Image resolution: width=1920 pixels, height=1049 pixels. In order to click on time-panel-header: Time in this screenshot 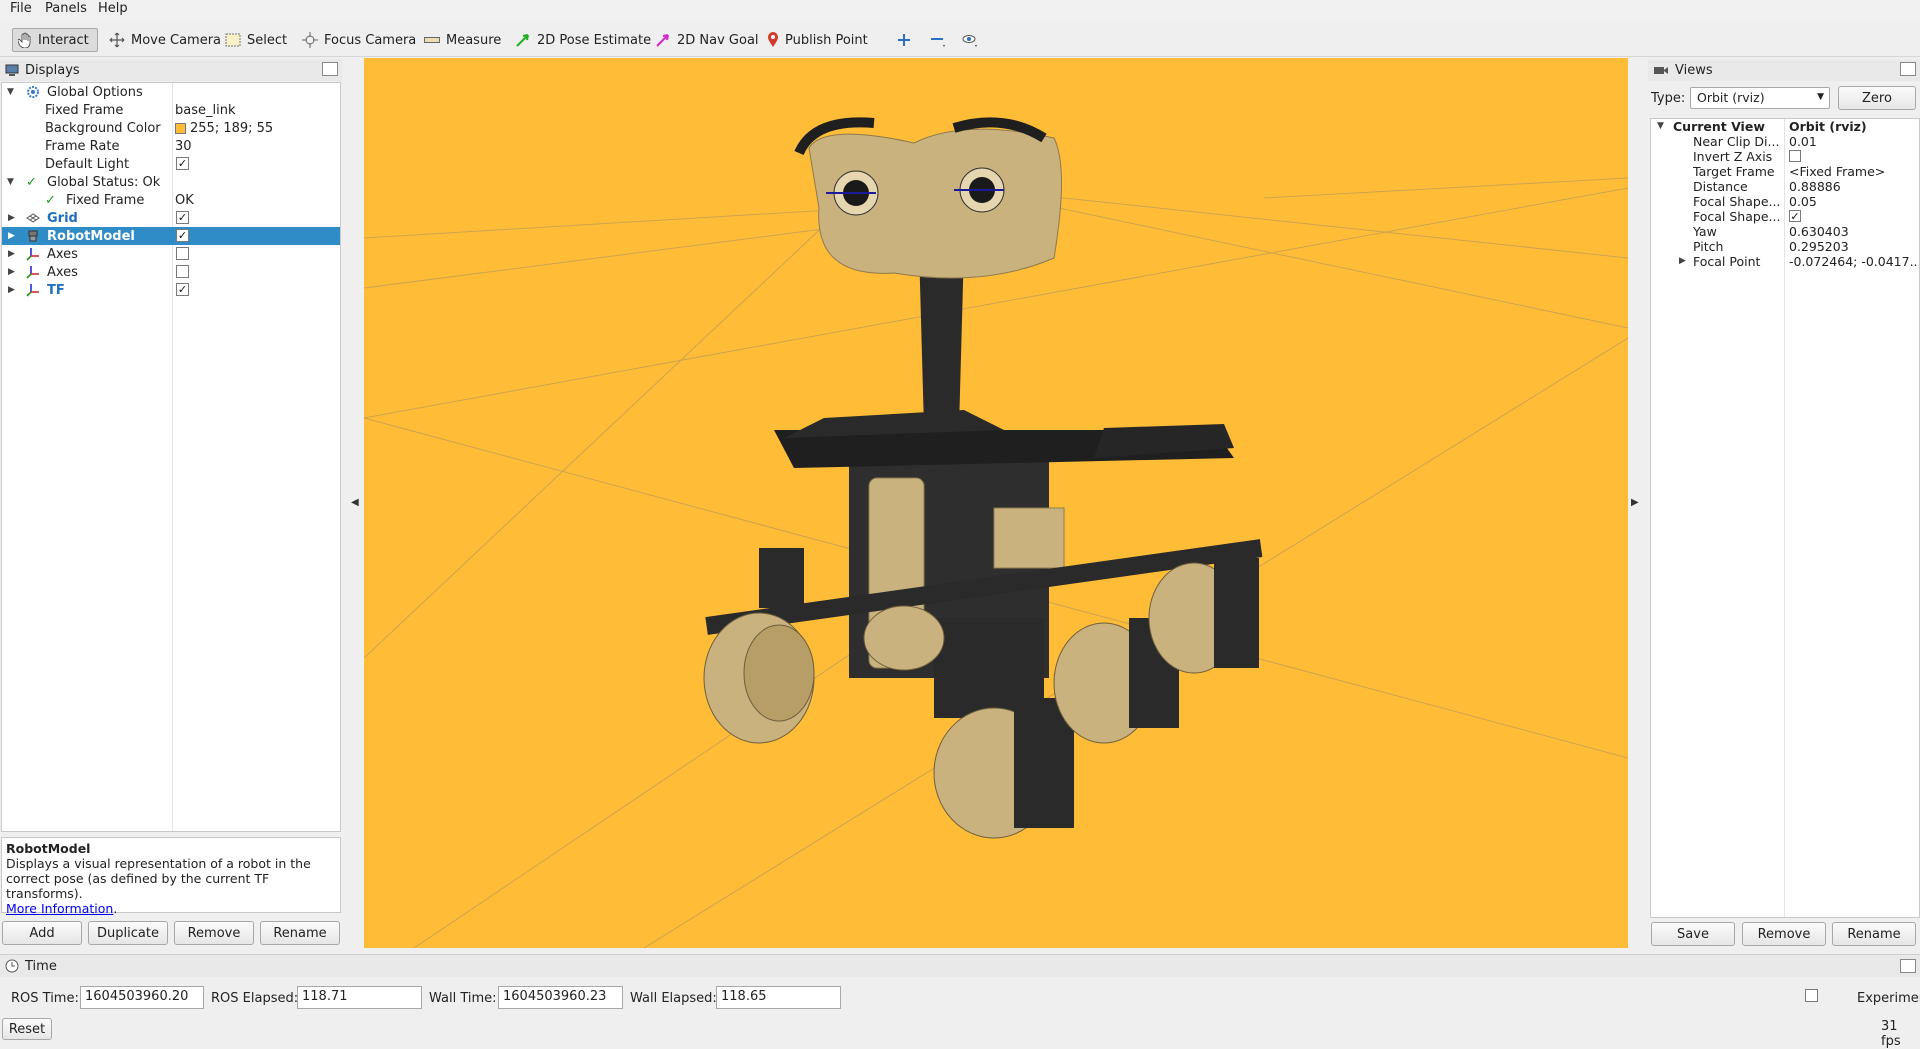, I will do `click(960, 966)`.